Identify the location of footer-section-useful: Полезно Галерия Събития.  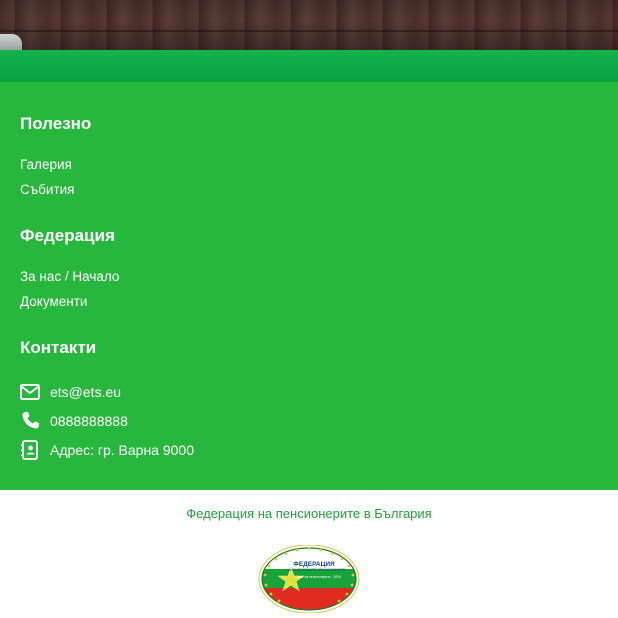
(55, 158).